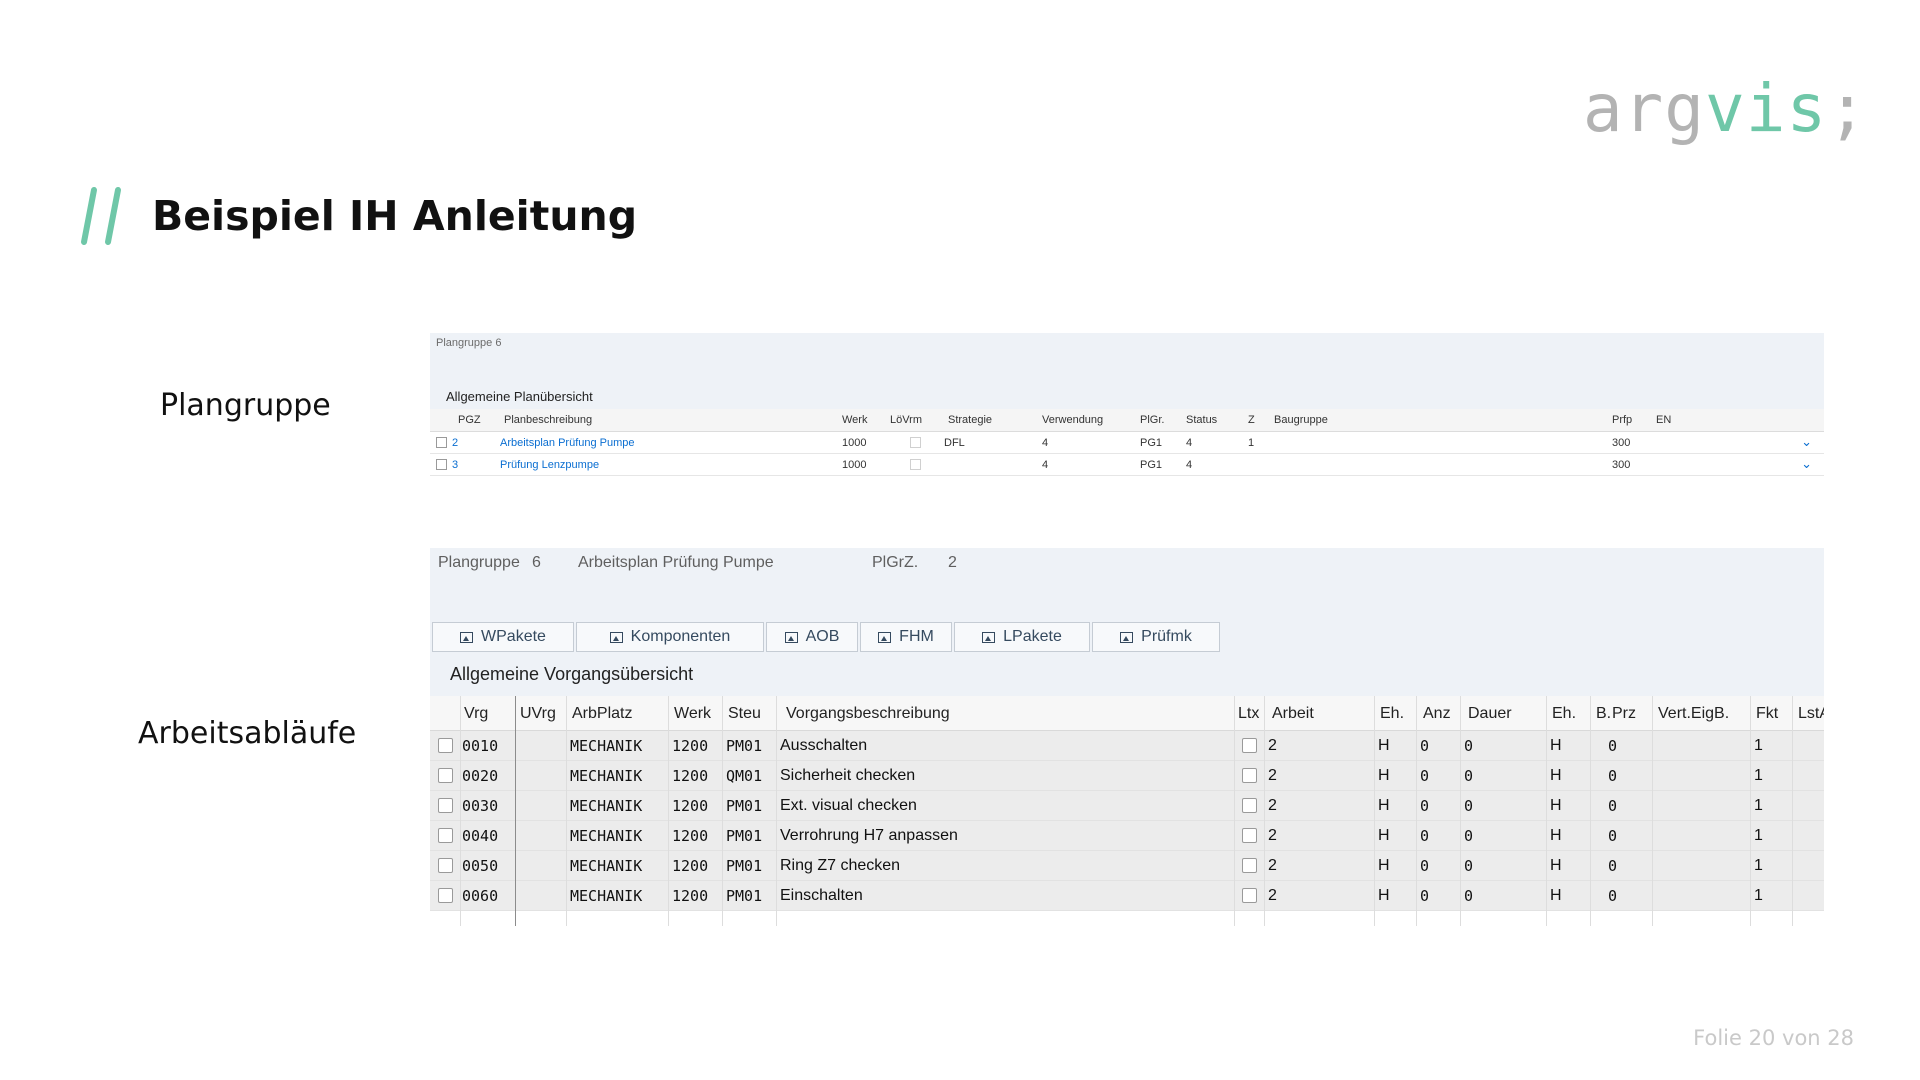  I want to click on z-value: 1, so click(1251, 443).